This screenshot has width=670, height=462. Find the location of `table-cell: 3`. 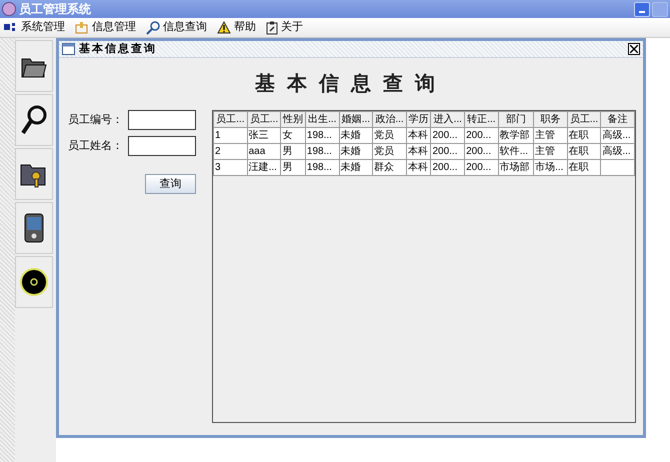

table-cell: 3 is located at coordinates (218, 167).